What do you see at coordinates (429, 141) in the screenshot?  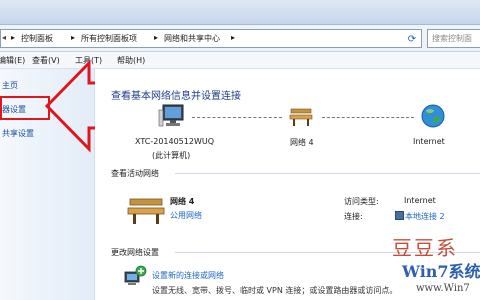 I see `internet-label: Internet` at bounding box center [429, 141].